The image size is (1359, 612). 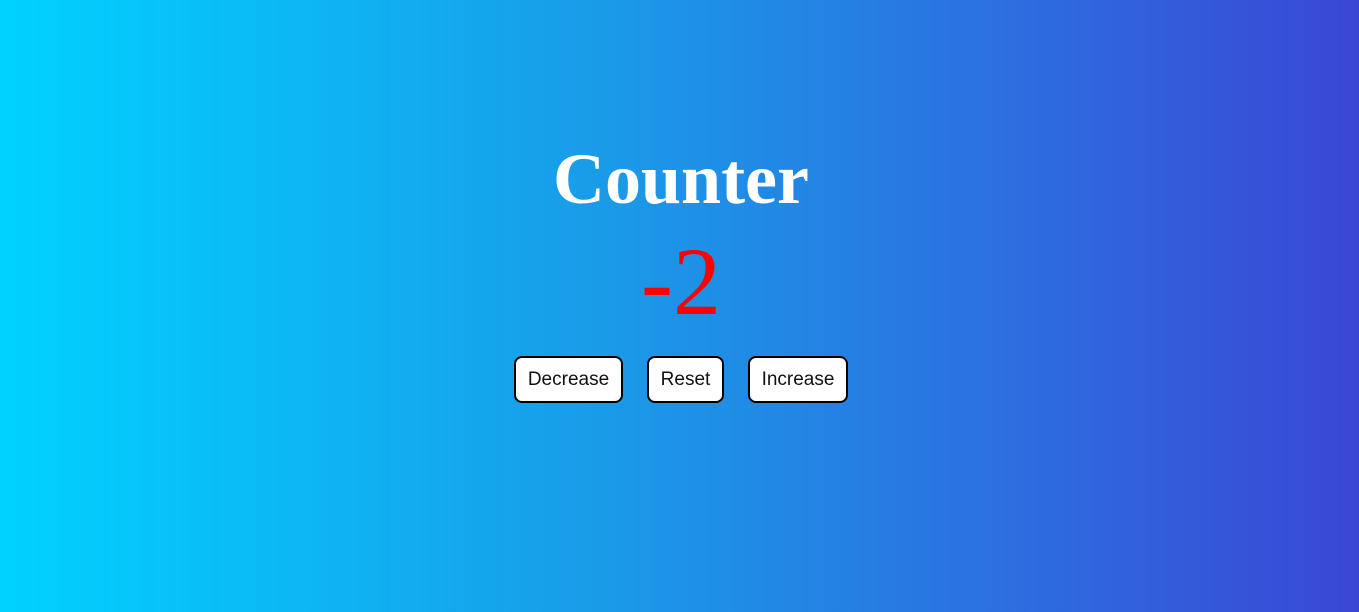 What do you see at coordinates (681, 281) in the screenshot?
I see `counter-value: -2` at bounding box center [681, 281].